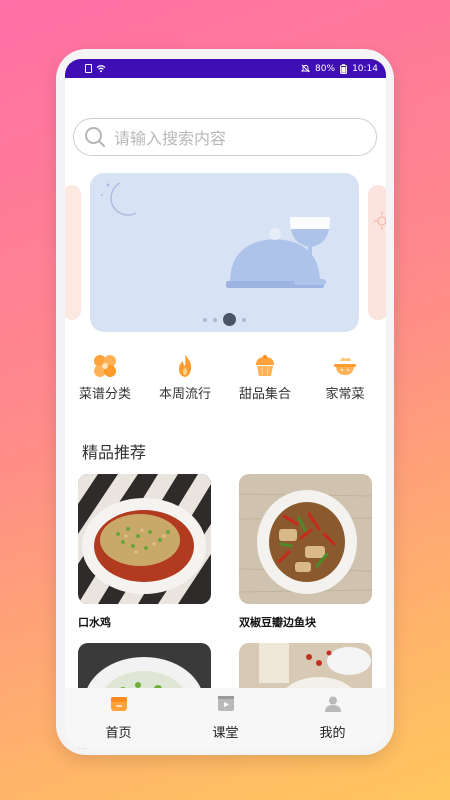  What do you see at coordinates (101, 69) in the screenshot?
I see `wifi-icon` at bounding box center [101, 69].